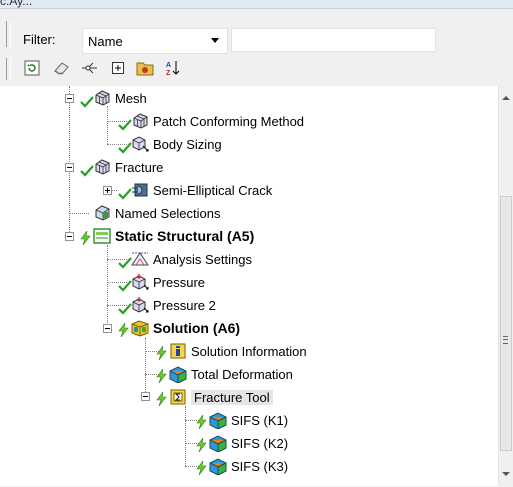 This screenshot has height=487, width=513. Describe the element at coordinates (172, 351) in the screenshot. I see `info-icon` at that location.